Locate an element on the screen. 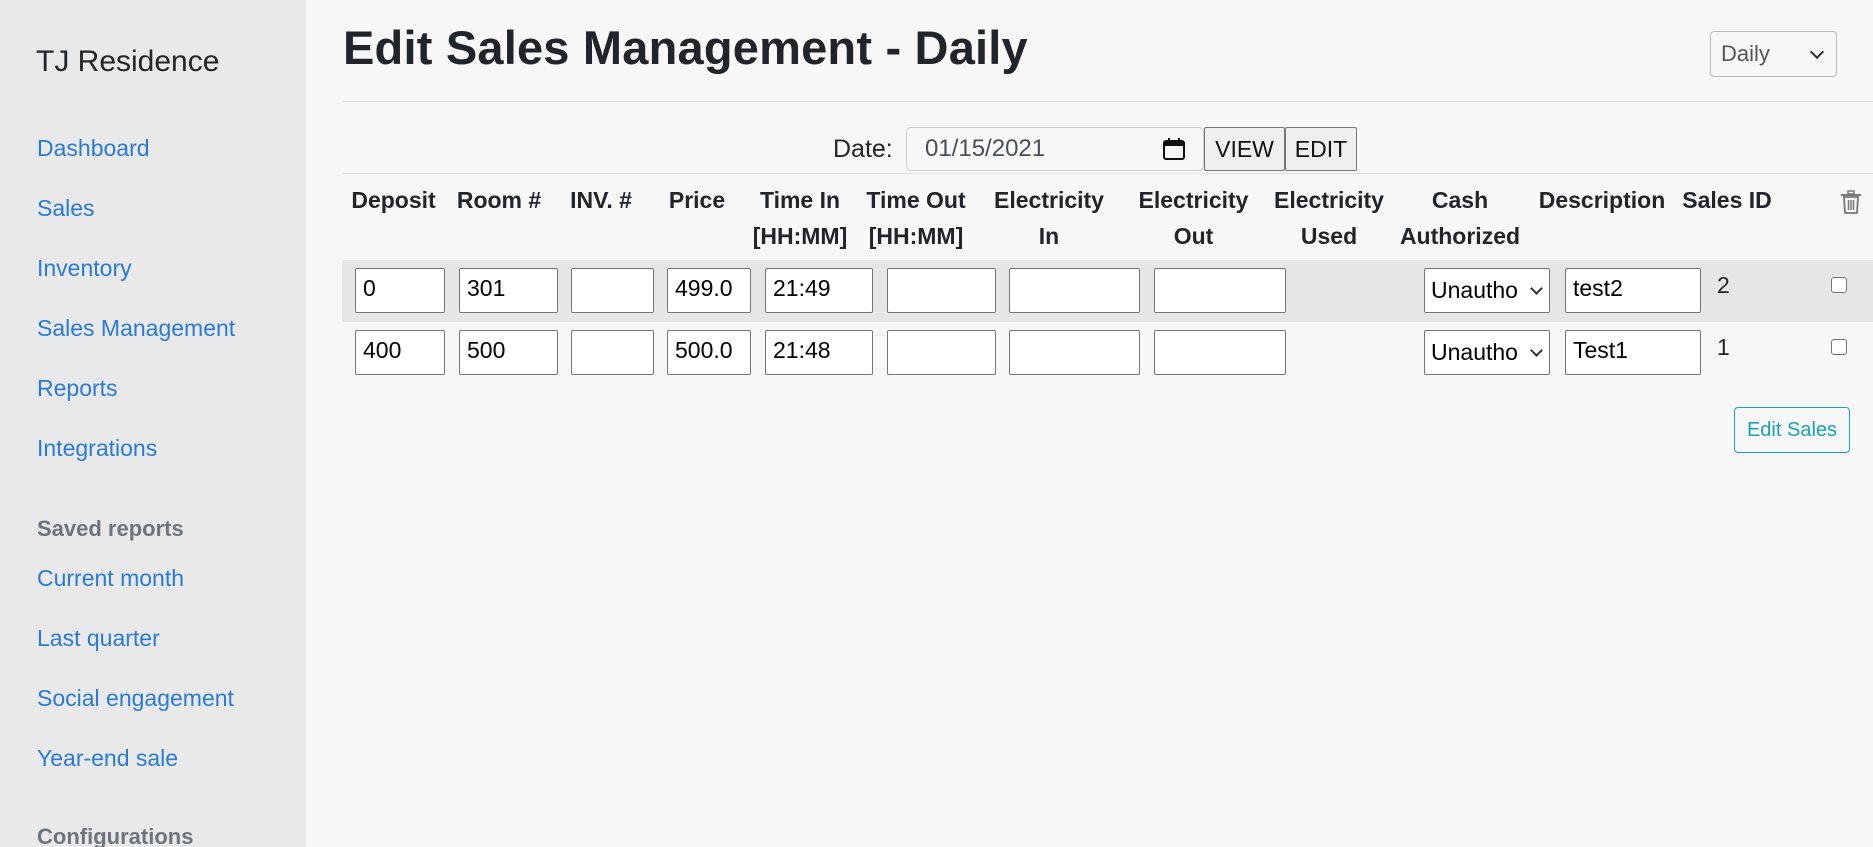 This screenshot has height=847, width=1873. date-value: 01/15/2021 is located at coordinates (985, 148).